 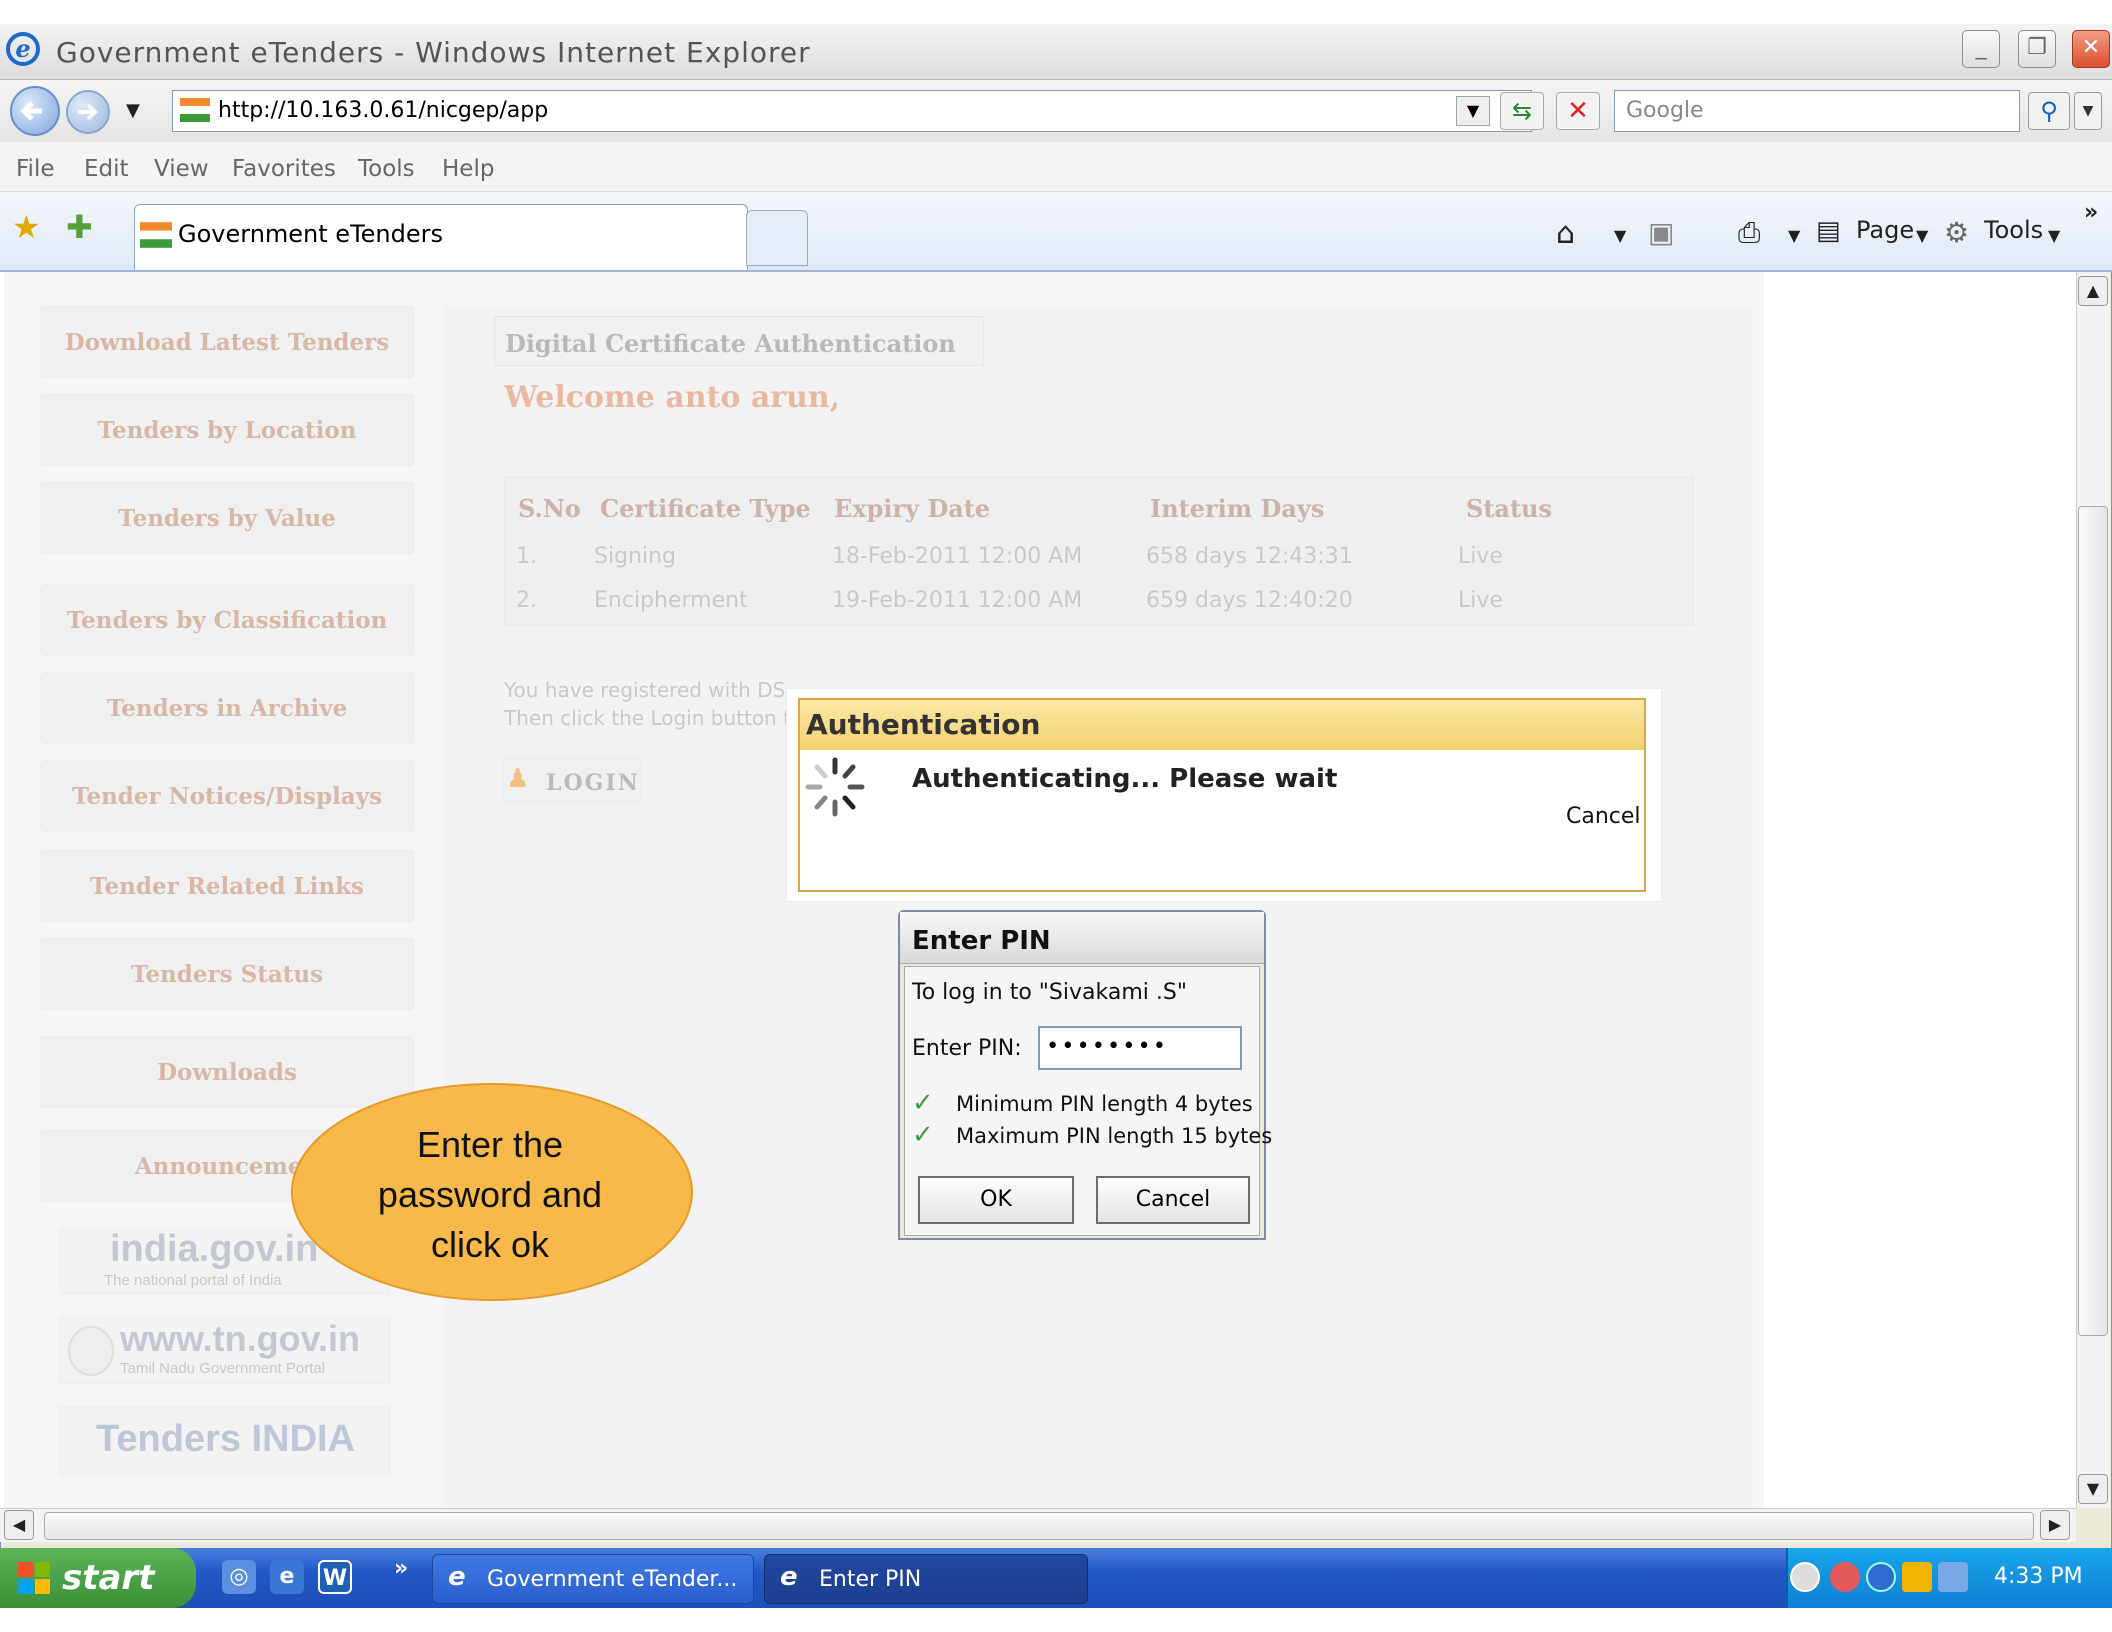 What do you see at coordinates (1522, 111) in the screenshot?
I see `refresh-button: ⇆` at bounding box center [1522, 111].